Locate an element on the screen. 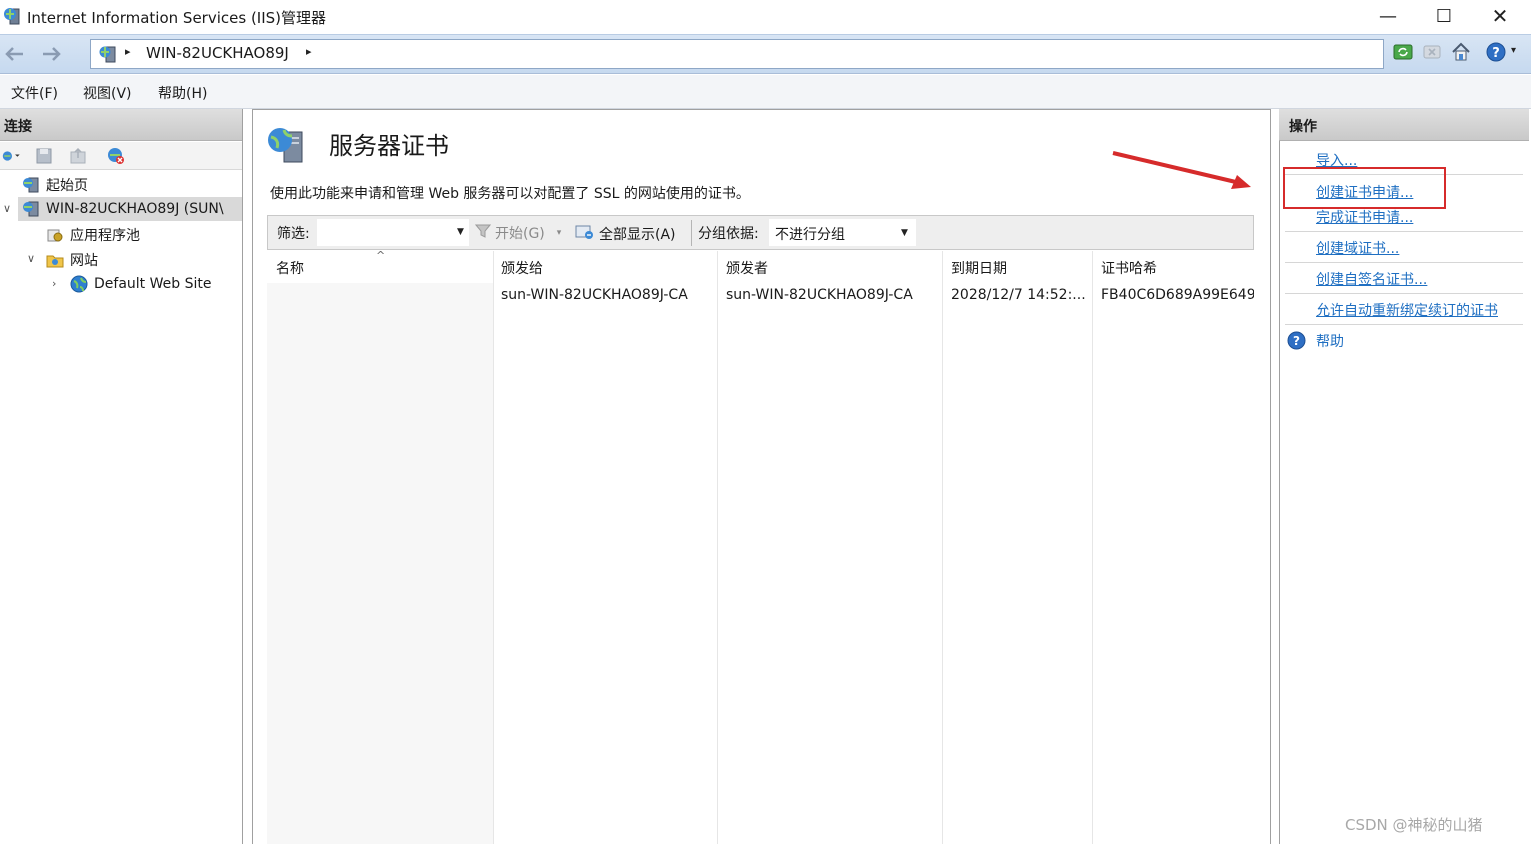  stop-icon is located at coordinates (1432, 52).